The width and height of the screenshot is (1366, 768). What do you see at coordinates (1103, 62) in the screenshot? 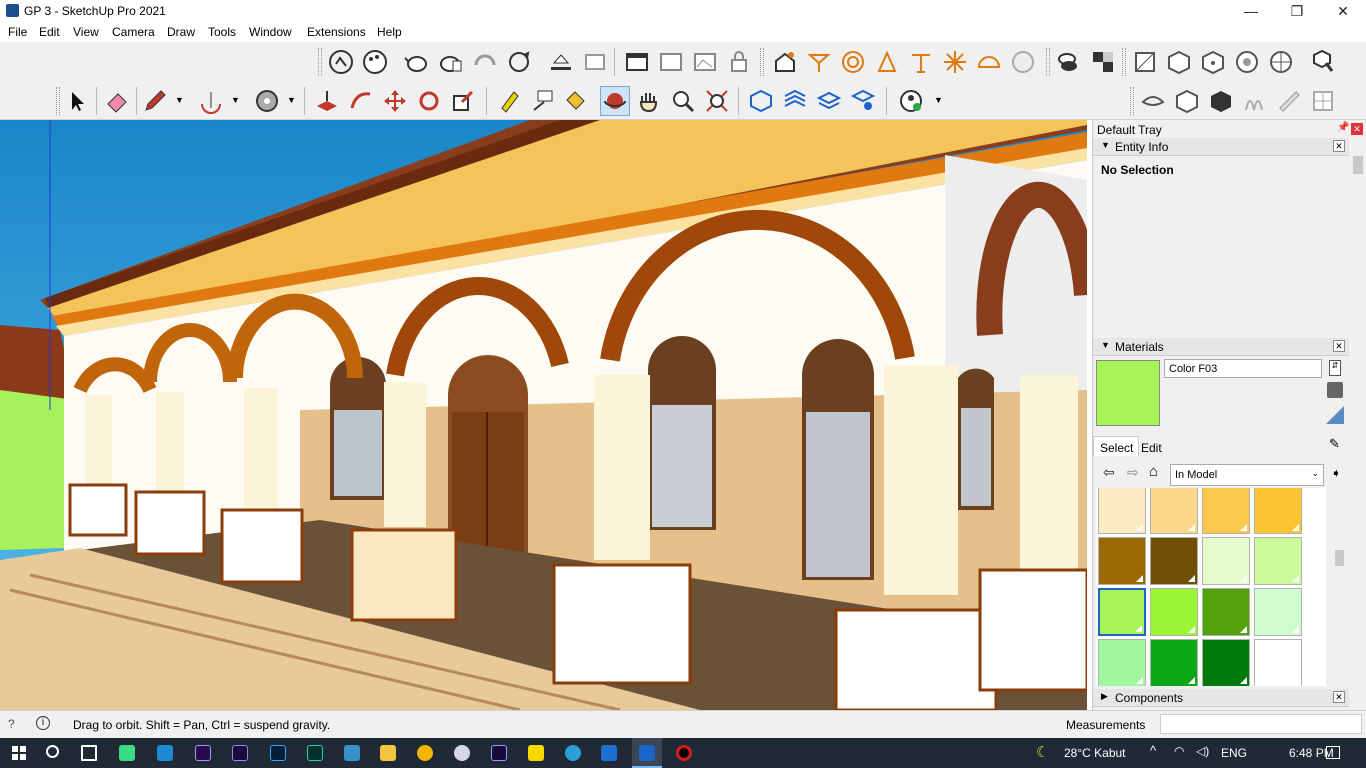
I see `group-b-icon` at bounding box center [1103, 62].